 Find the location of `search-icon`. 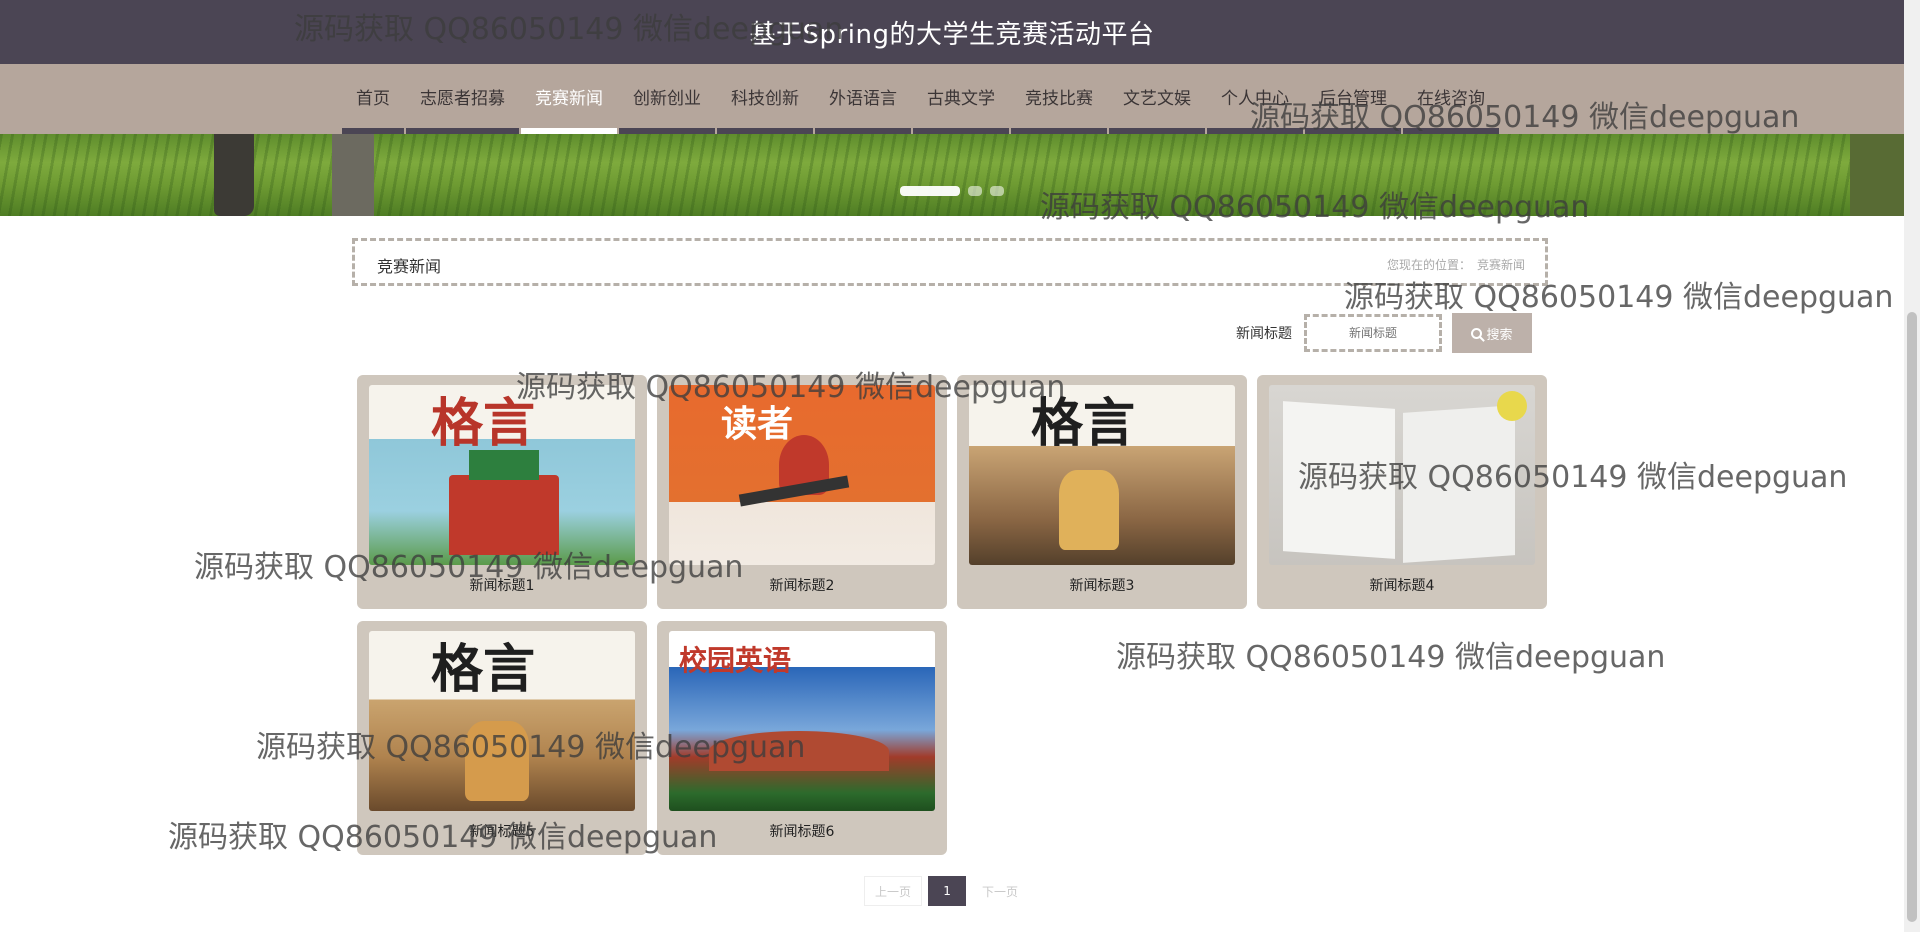

search-icon is located at coordinates (1477, 333).